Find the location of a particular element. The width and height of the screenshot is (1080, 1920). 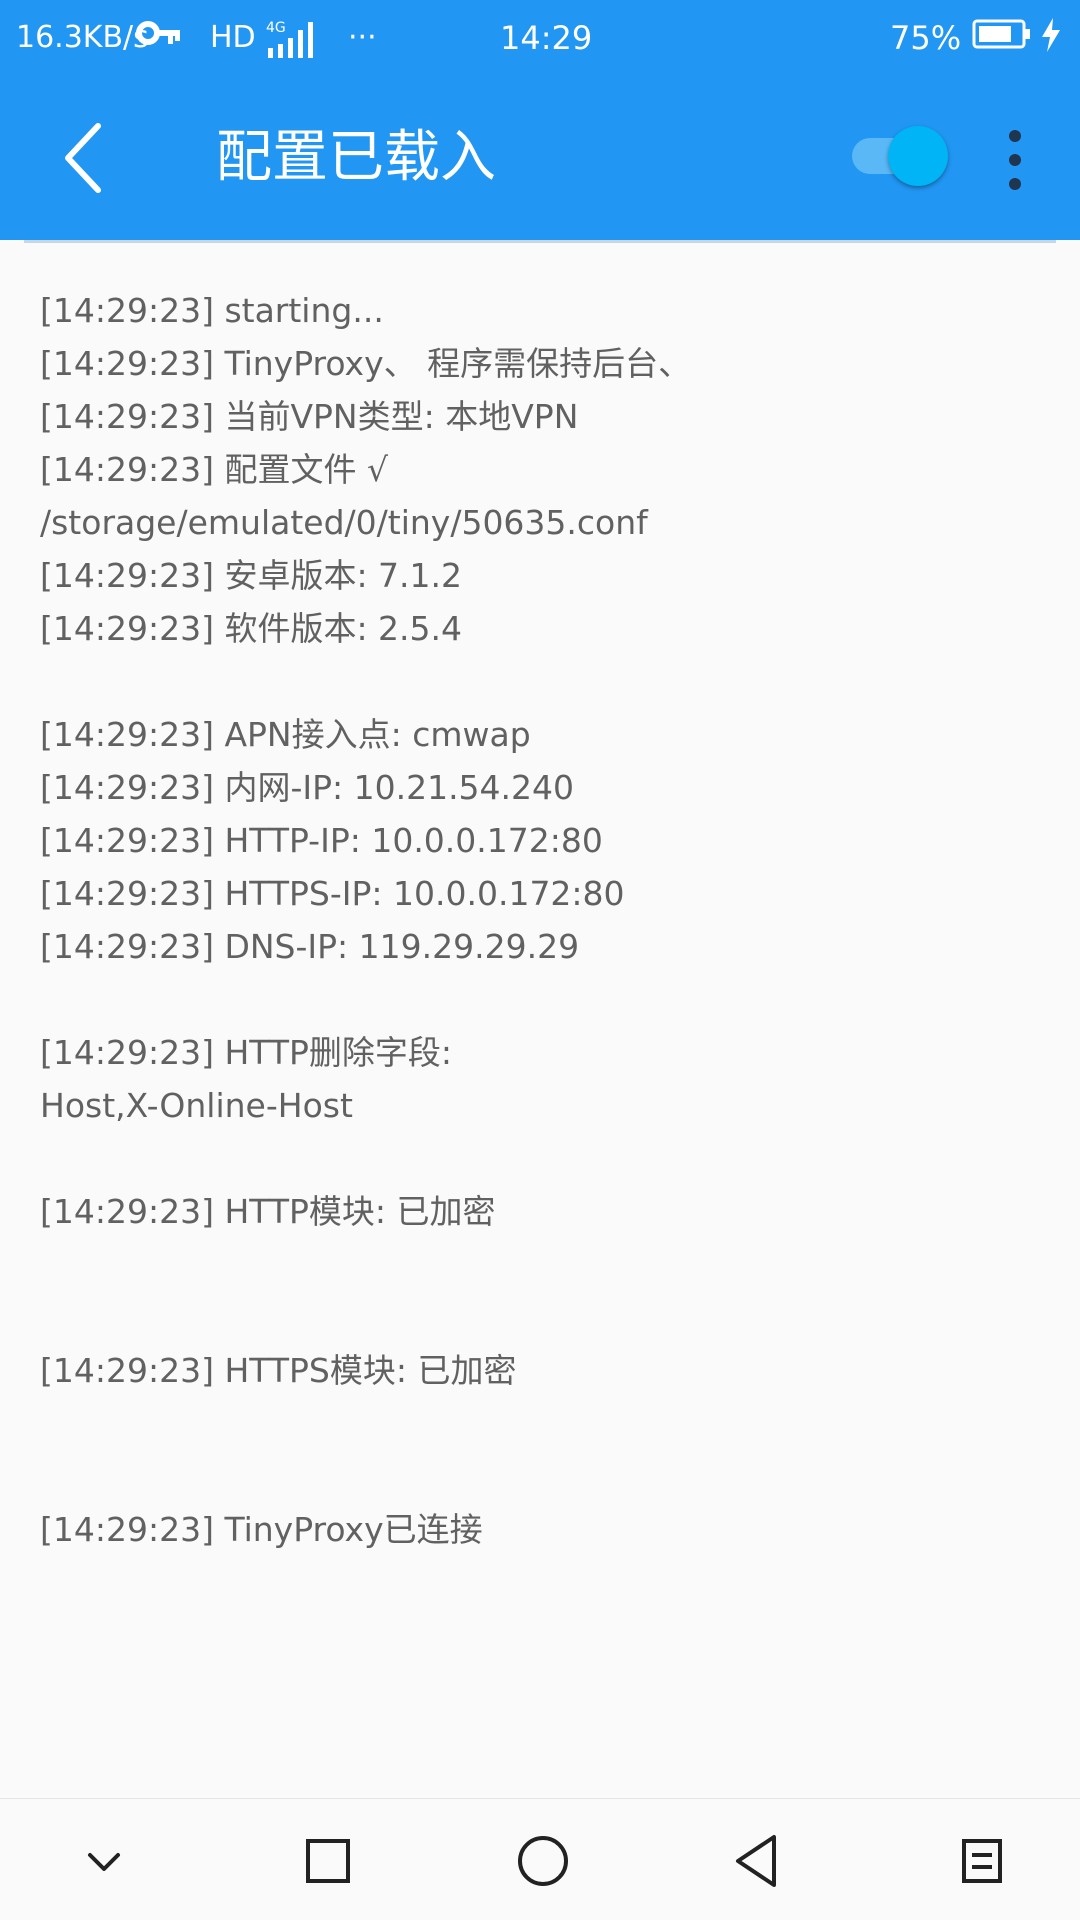

log-line: [14:29:23] 软件版本: 2.5.4 is located at coordinates (251, 628).